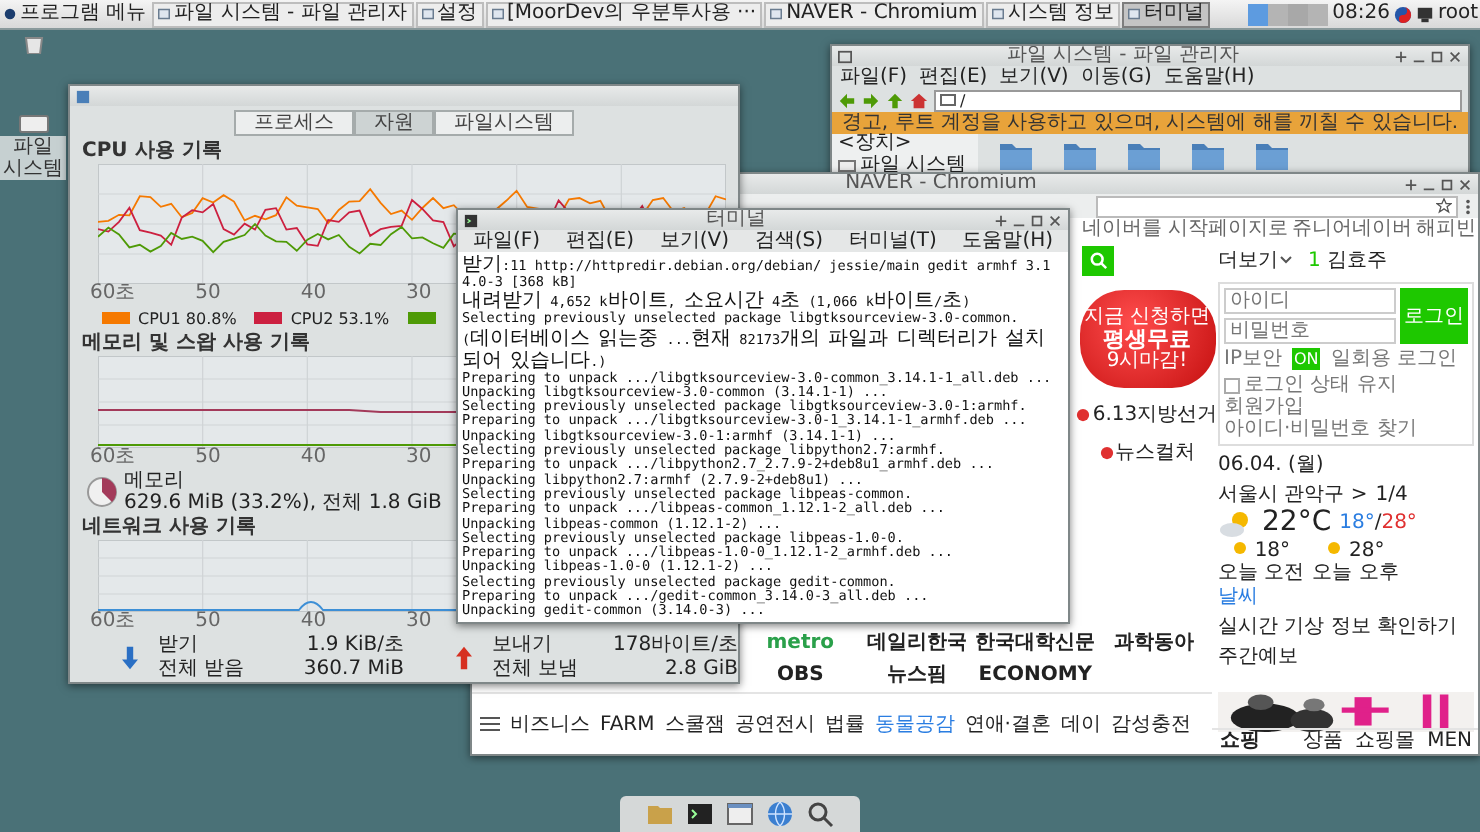 The image size is (1480, 832). What do you see at coordinates (1184, 230) in the screenshot?
I see `top-link: 네이버를 시작페이지로` at bounding box center [1184, 230].